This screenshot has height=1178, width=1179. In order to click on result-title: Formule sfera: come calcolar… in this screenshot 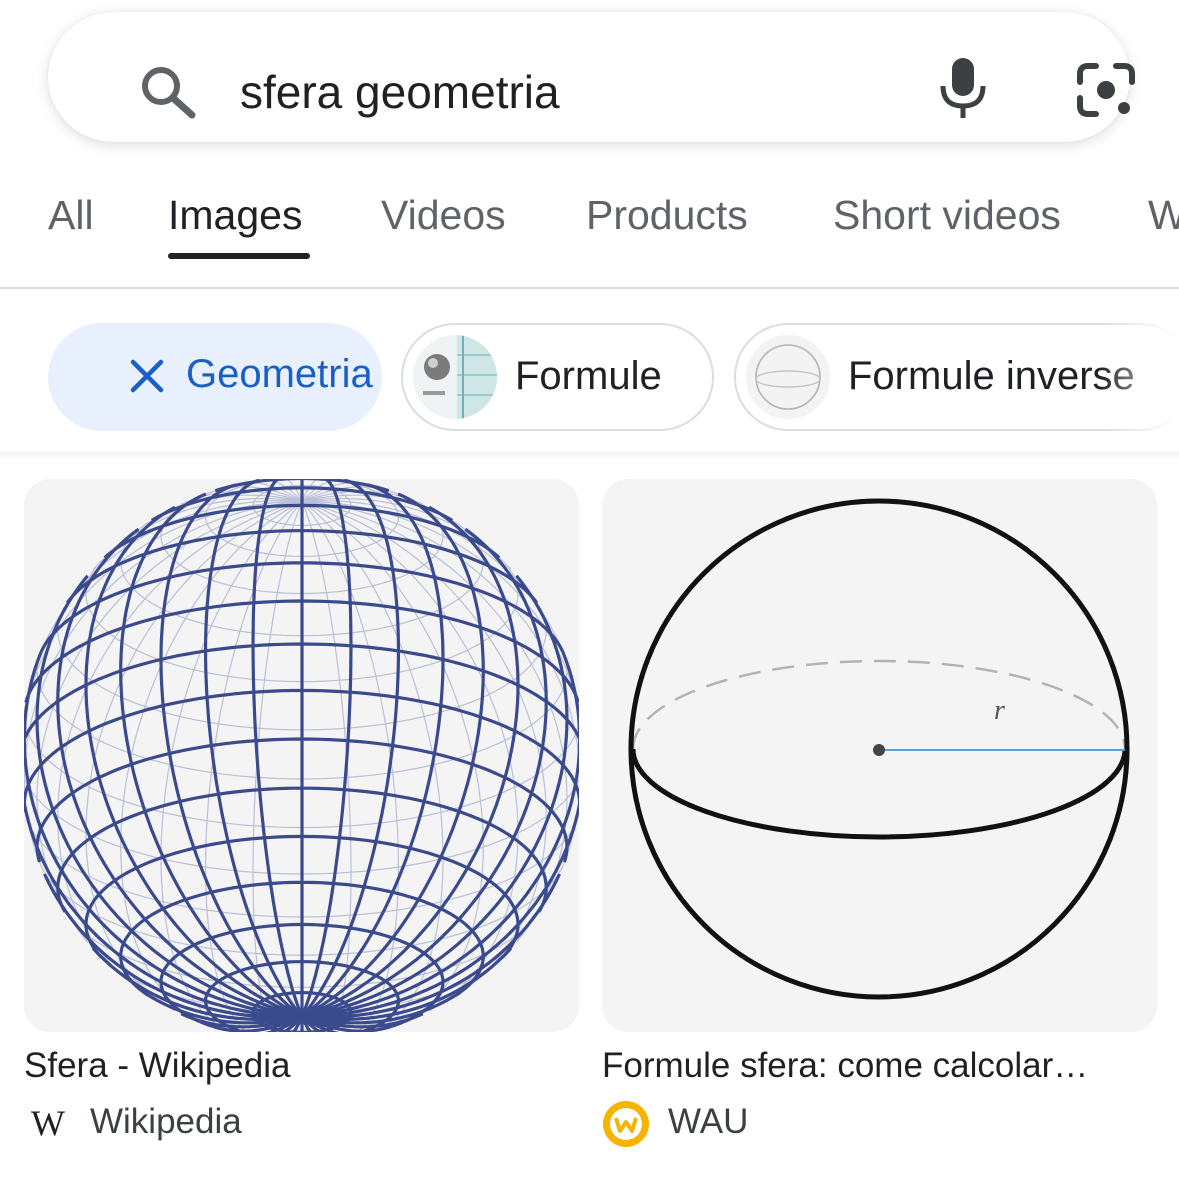, I will do `click(845, 1066)`.